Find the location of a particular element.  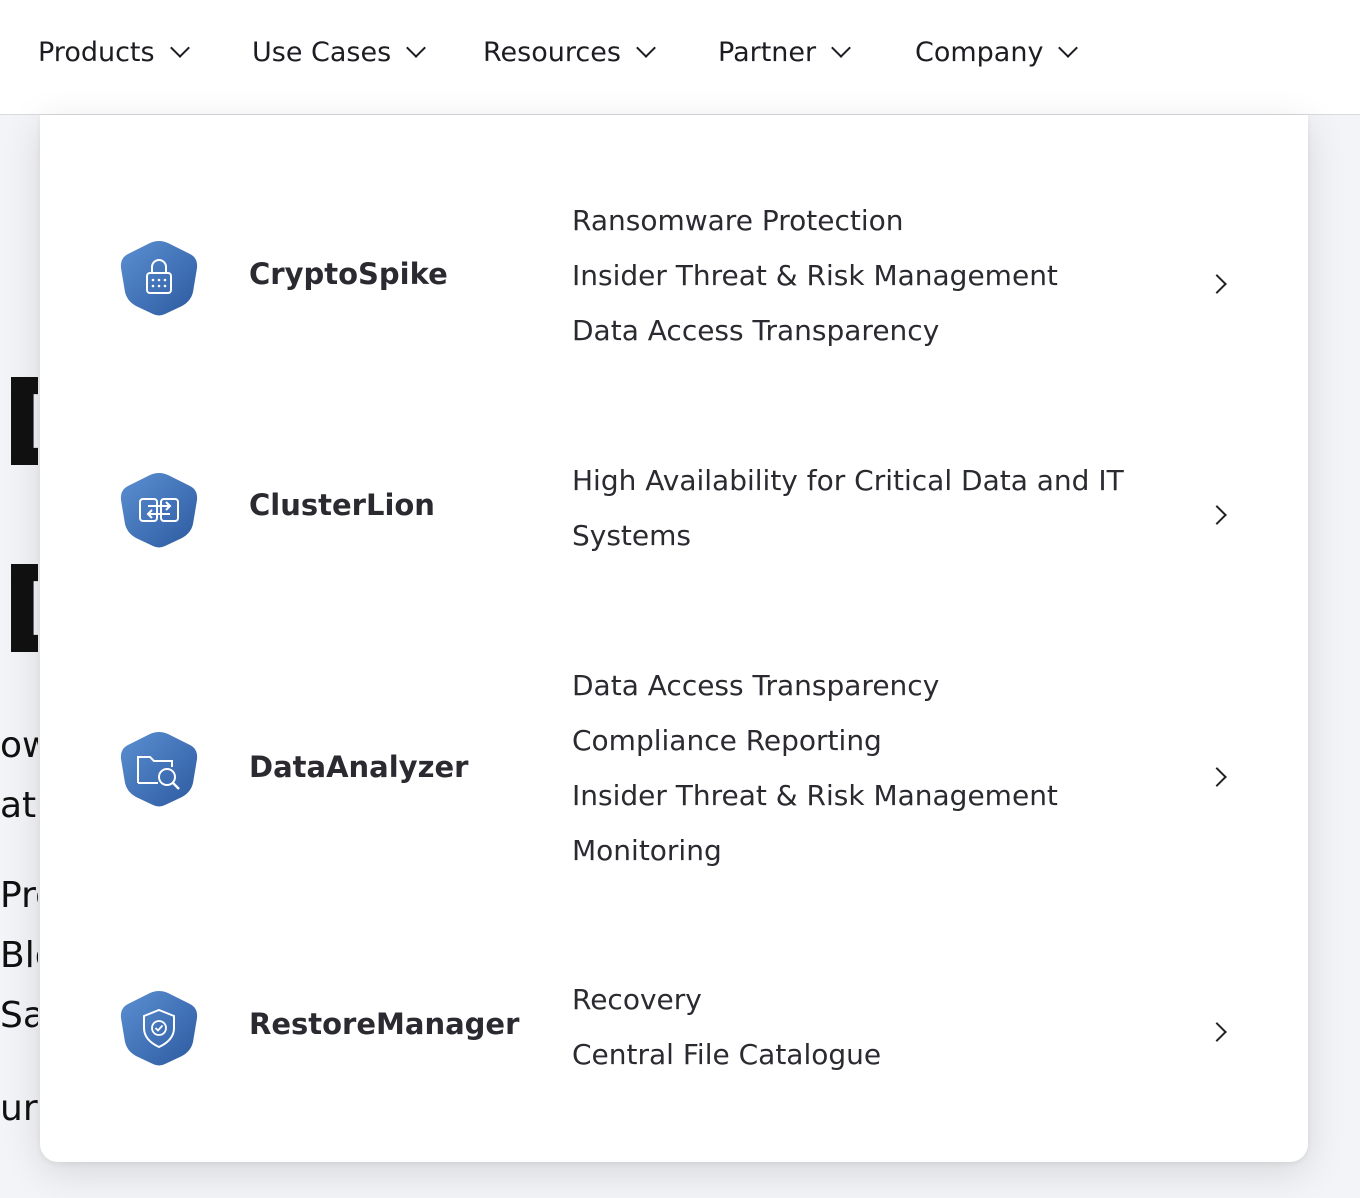

product-name: RestoreManager is located at coordinates (384, 1024).